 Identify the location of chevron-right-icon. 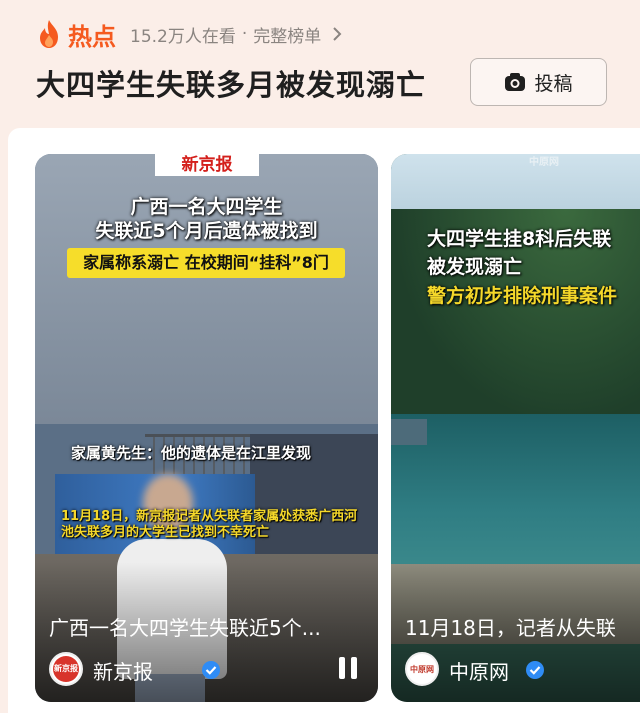
(337, 34).